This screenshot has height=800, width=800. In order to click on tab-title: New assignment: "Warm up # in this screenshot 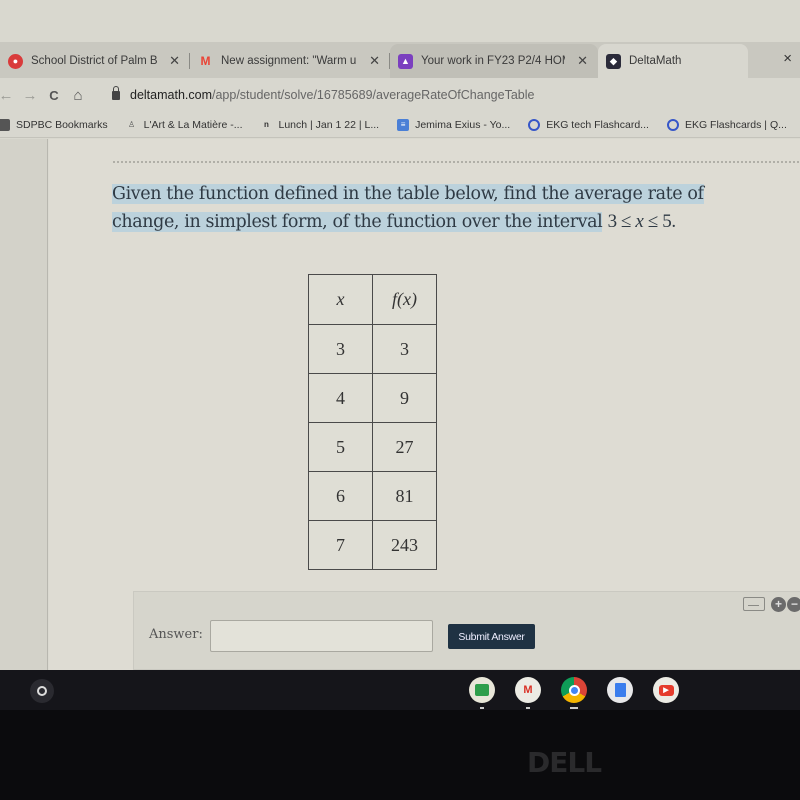, I will do `click(289, 61)`.